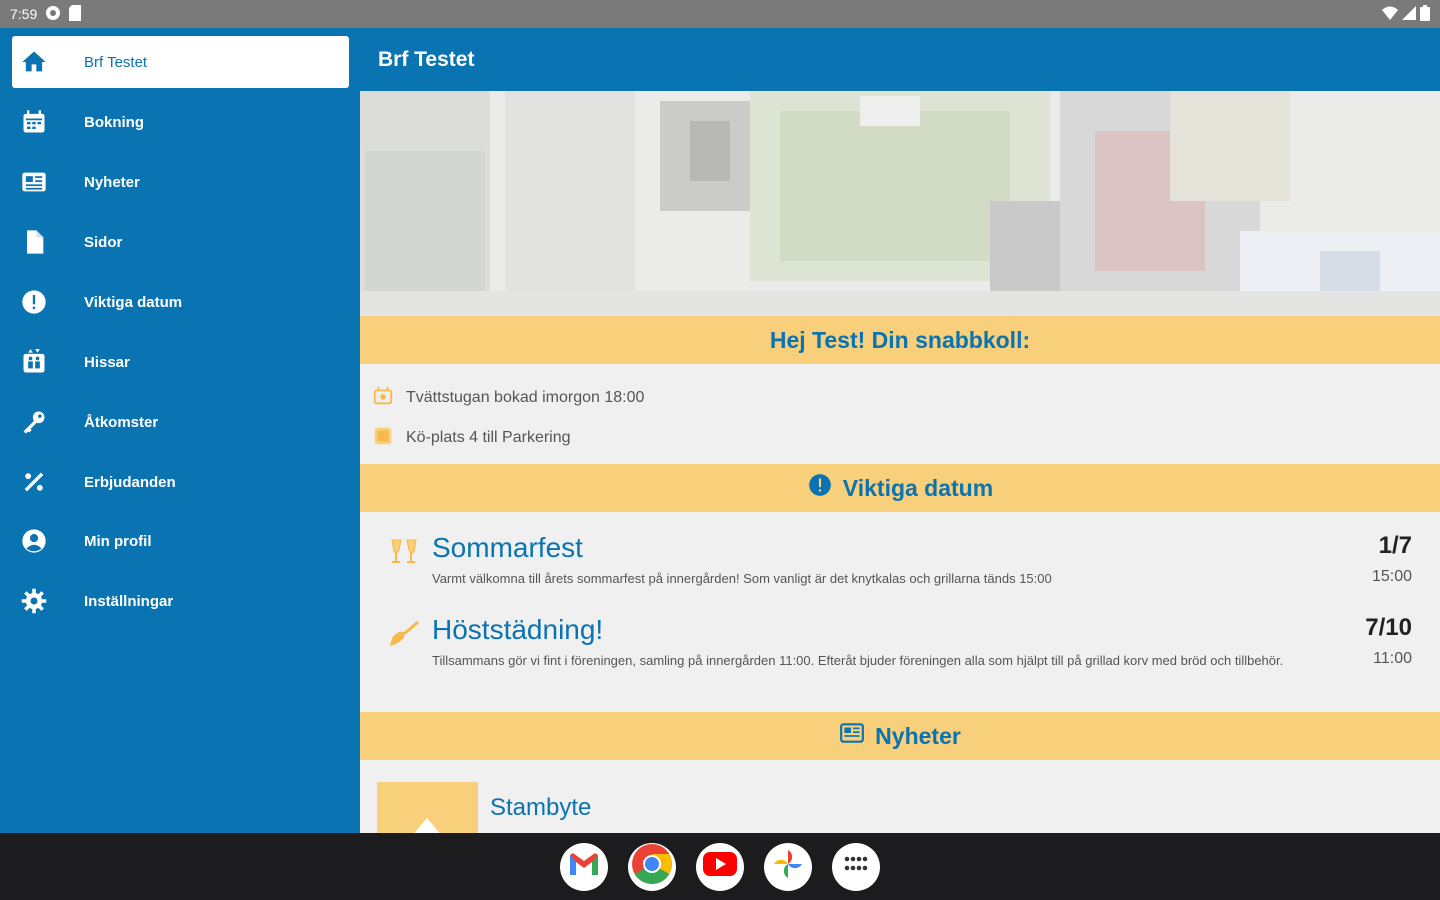 The image size is (1440, 900). I want to click on apps-launcher, so click(856, 866).